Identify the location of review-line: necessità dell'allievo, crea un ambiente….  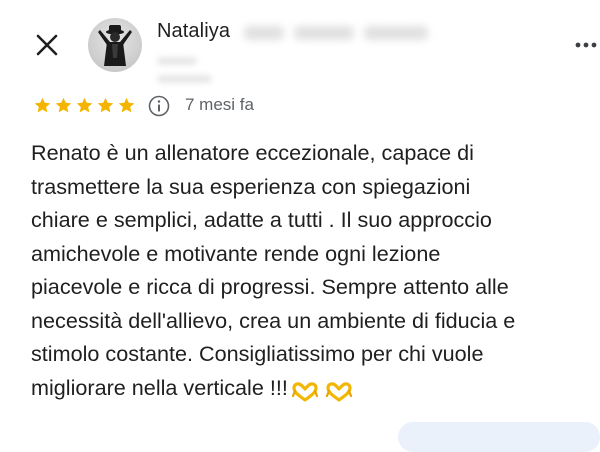
(273, 320).